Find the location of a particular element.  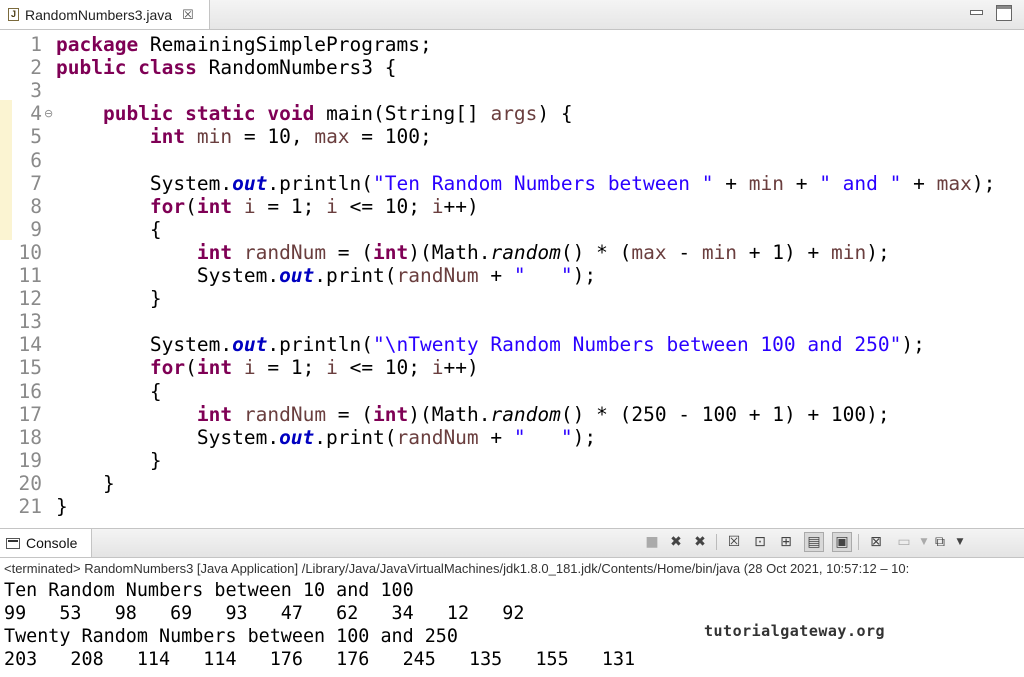

clear-console-icon: ☒ is located at coordinates (734, 542).